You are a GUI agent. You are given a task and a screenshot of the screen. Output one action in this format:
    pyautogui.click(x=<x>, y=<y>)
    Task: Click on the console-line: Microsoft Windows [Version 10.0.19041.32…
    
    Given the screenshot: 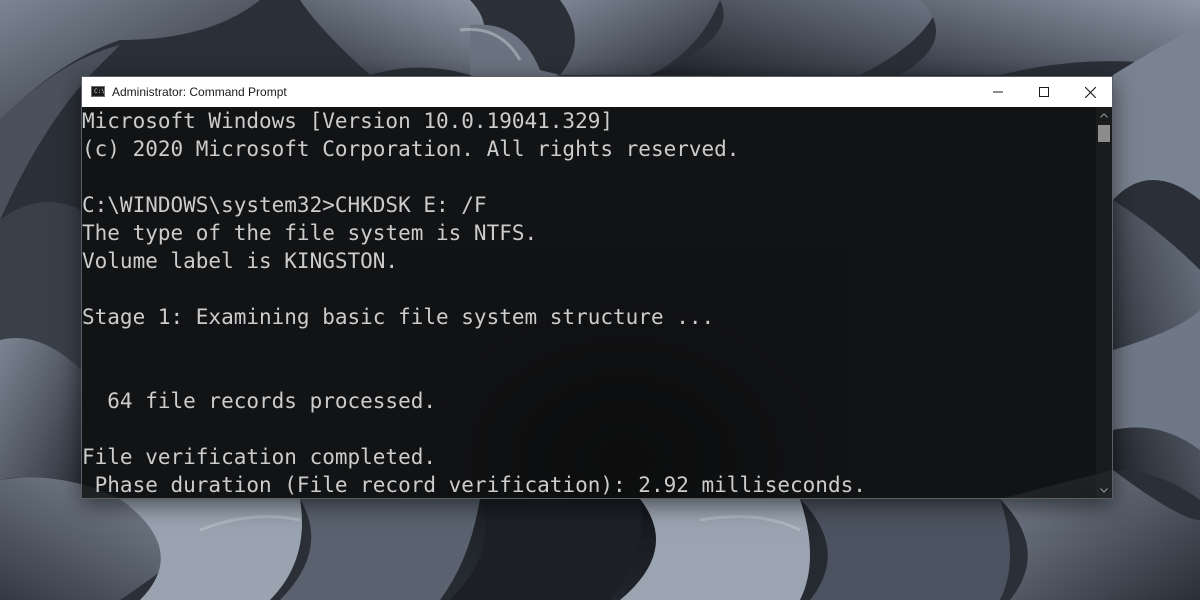 What is the action you would take?
    pyautogui.click(x=348, y=121)
    